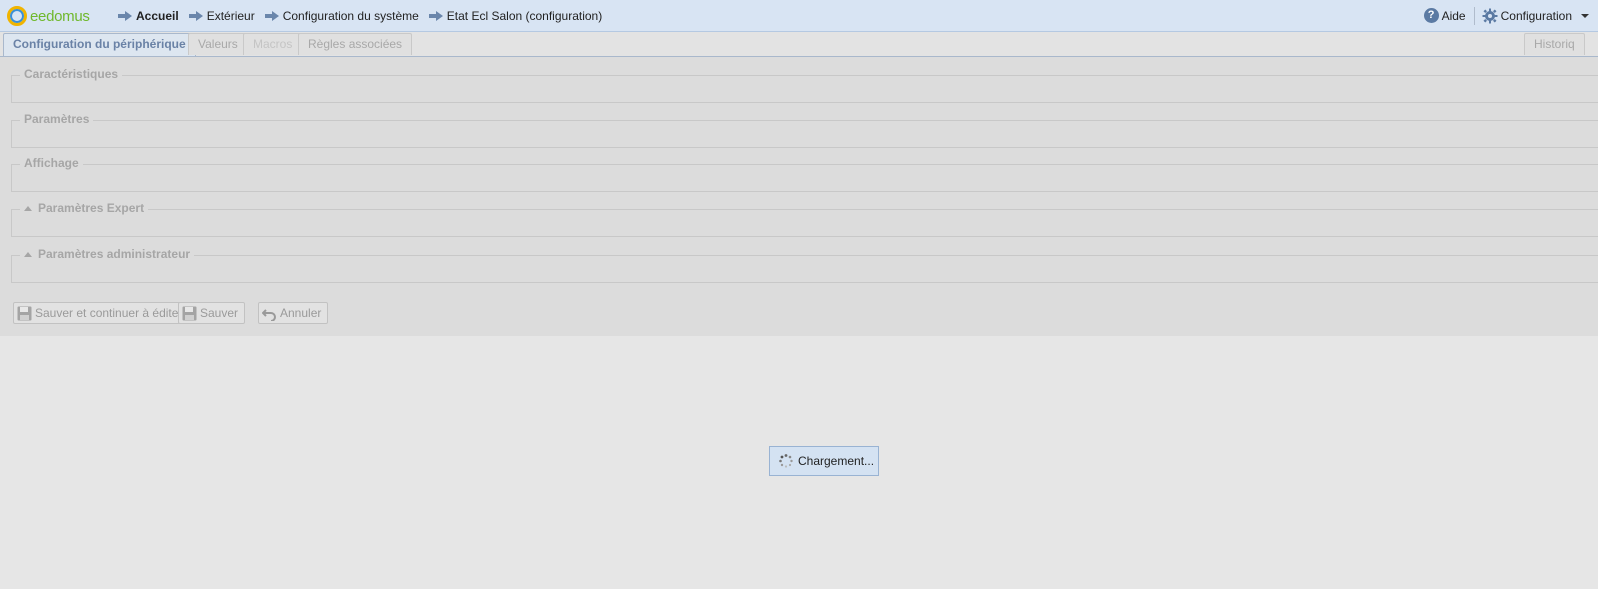  Describe the element at coordinates (1431, 15) in the screenshot. I see `question-icon: ?` at that location.